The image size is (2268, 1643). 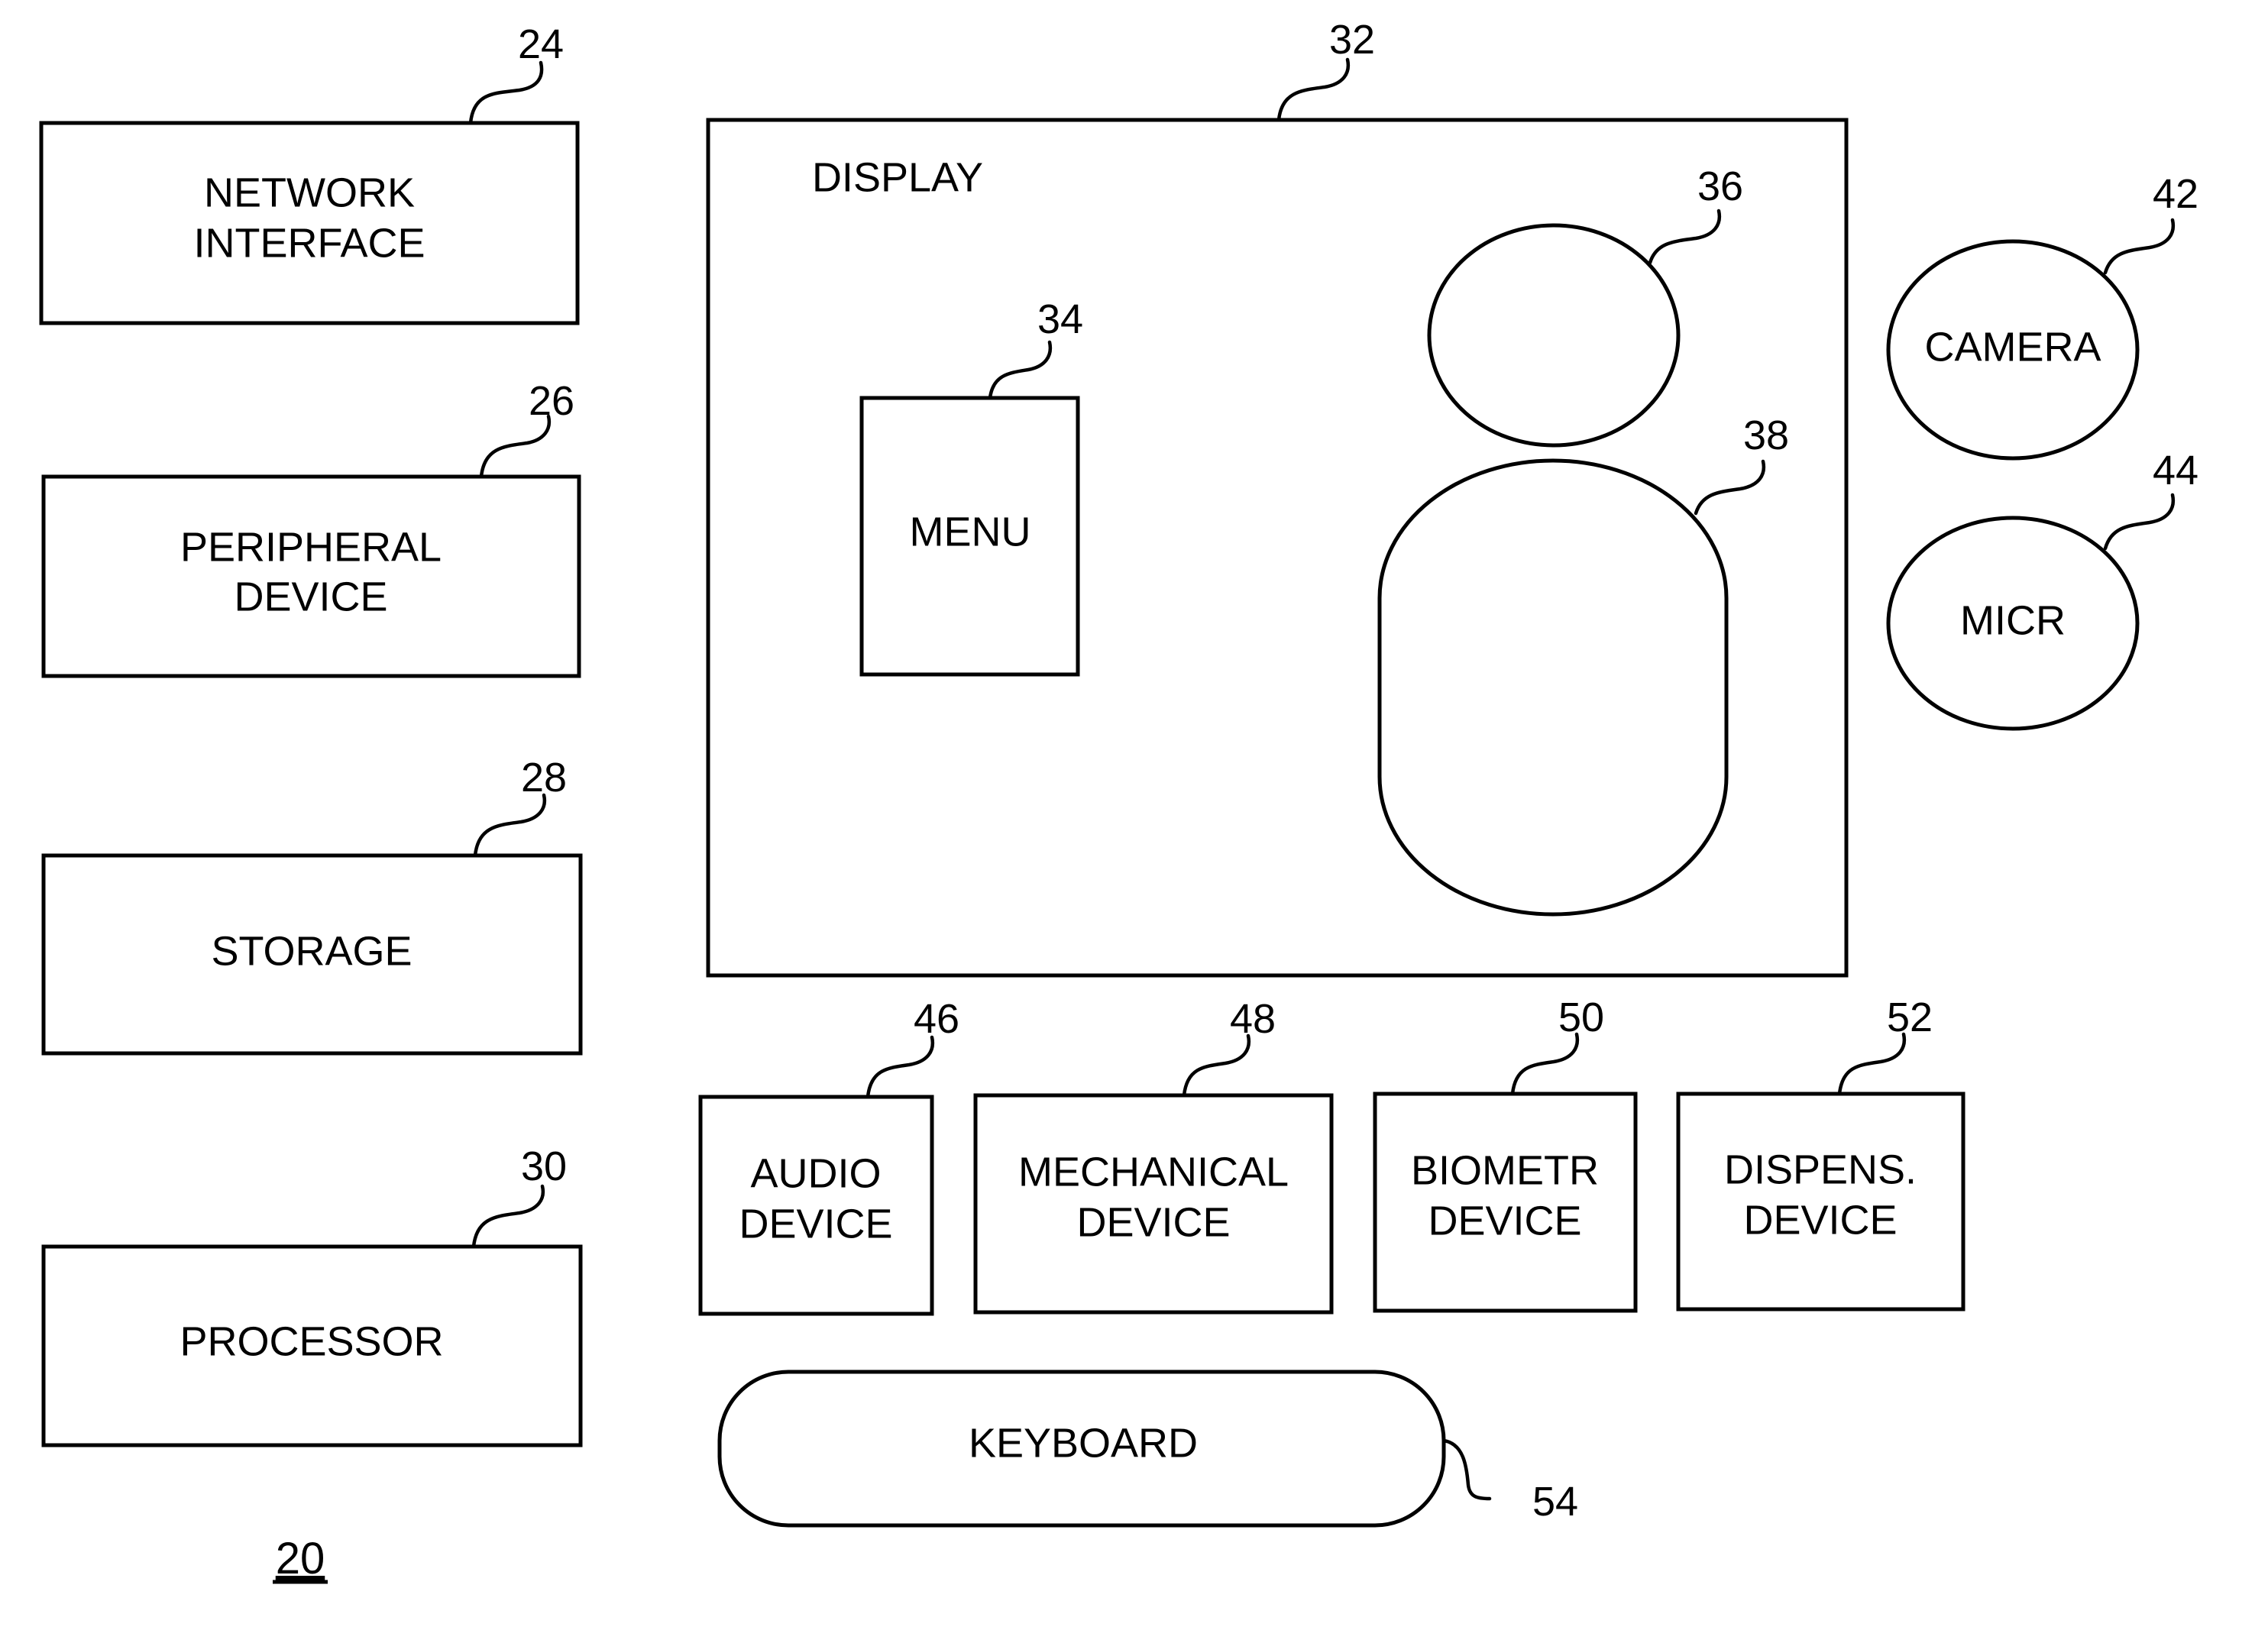 I want to click on mechanical-device-ref-number: 48, so click(x=1253, y=1019).